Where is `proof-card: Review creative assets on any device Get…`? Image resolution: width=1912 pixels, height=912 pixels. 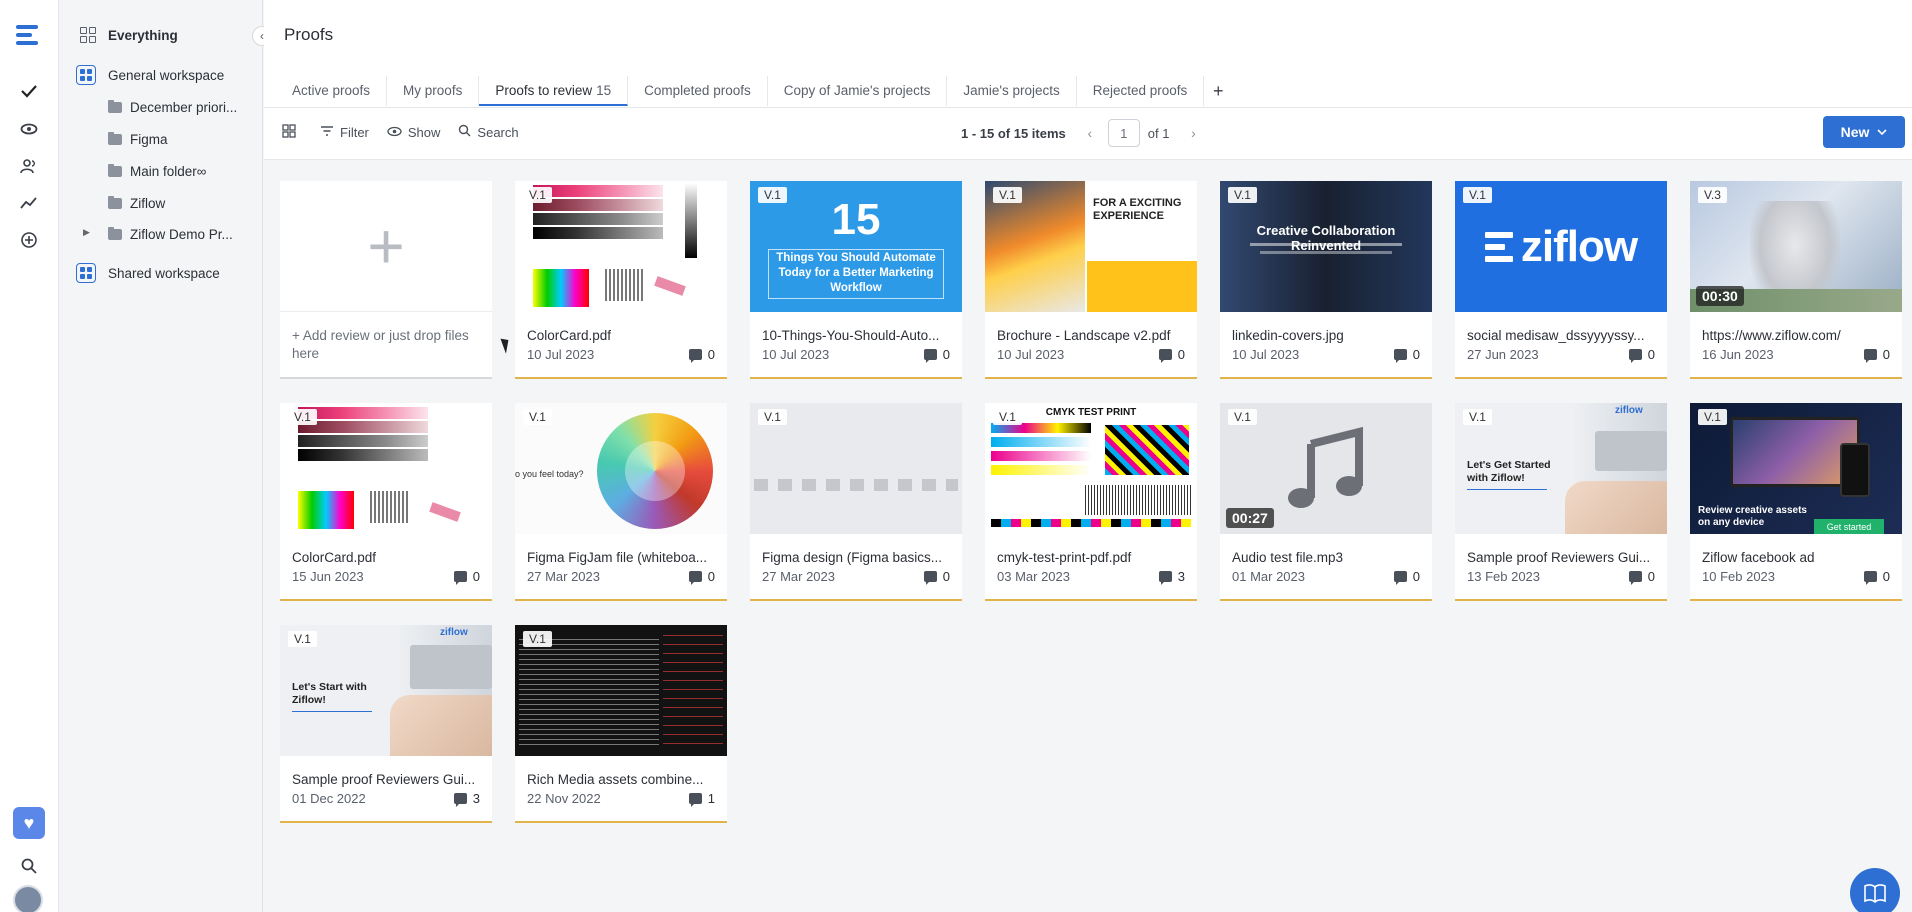
proof-card: Review creative assets on any device Get… is located at coordinates (1796, 502).